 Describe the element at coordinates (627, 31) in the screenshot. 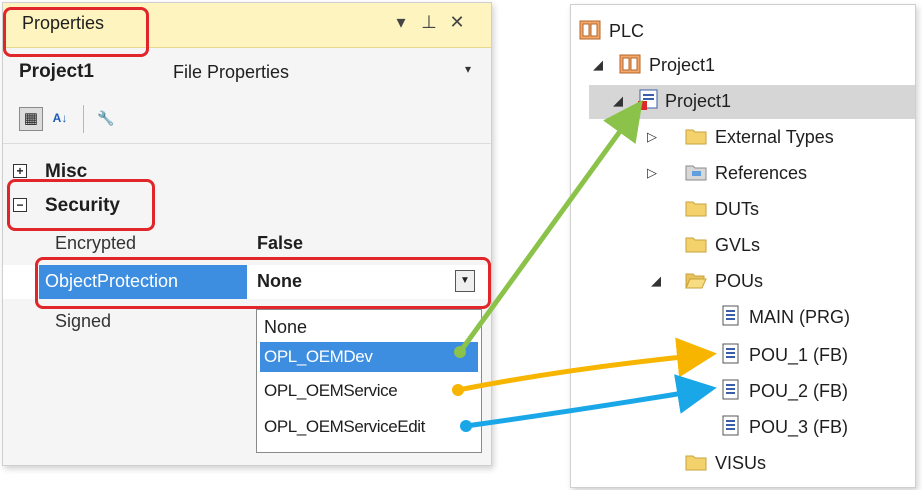

I see `tree-item-label: PLC` at that location.